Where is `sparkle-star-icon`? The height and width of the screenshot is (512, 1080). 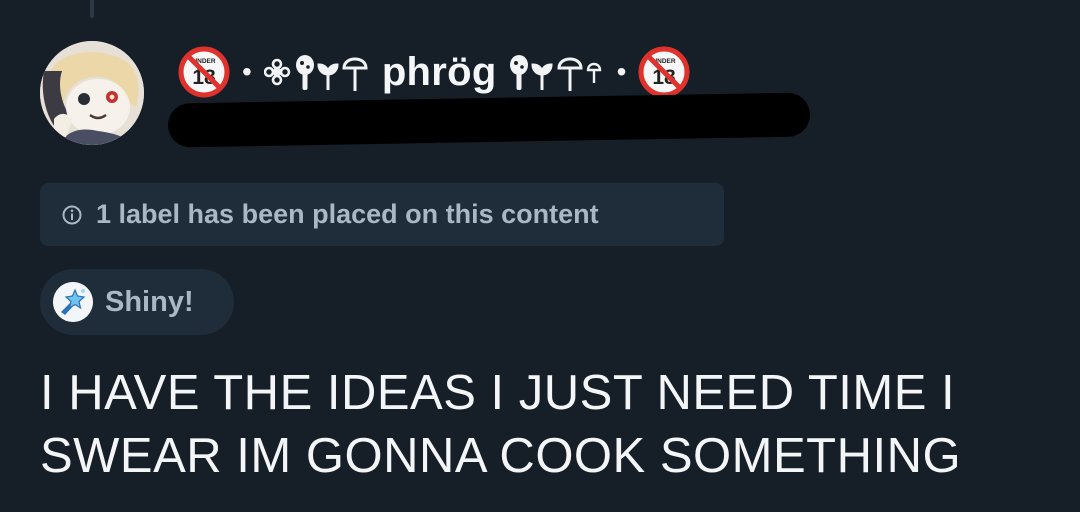
sparkle-star-icon is located at coordinates (73, 302).